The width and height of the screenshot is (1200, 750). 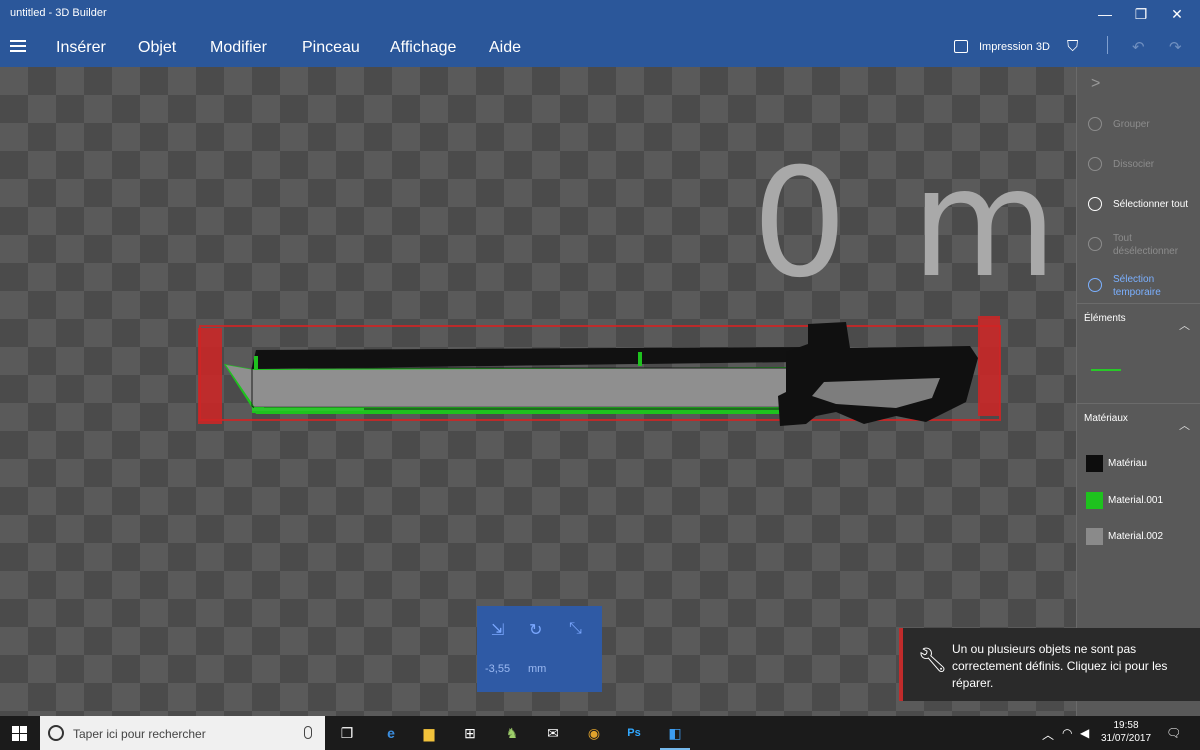 I want to click on scale-icon: ⤡, so click(x=575, y=629).